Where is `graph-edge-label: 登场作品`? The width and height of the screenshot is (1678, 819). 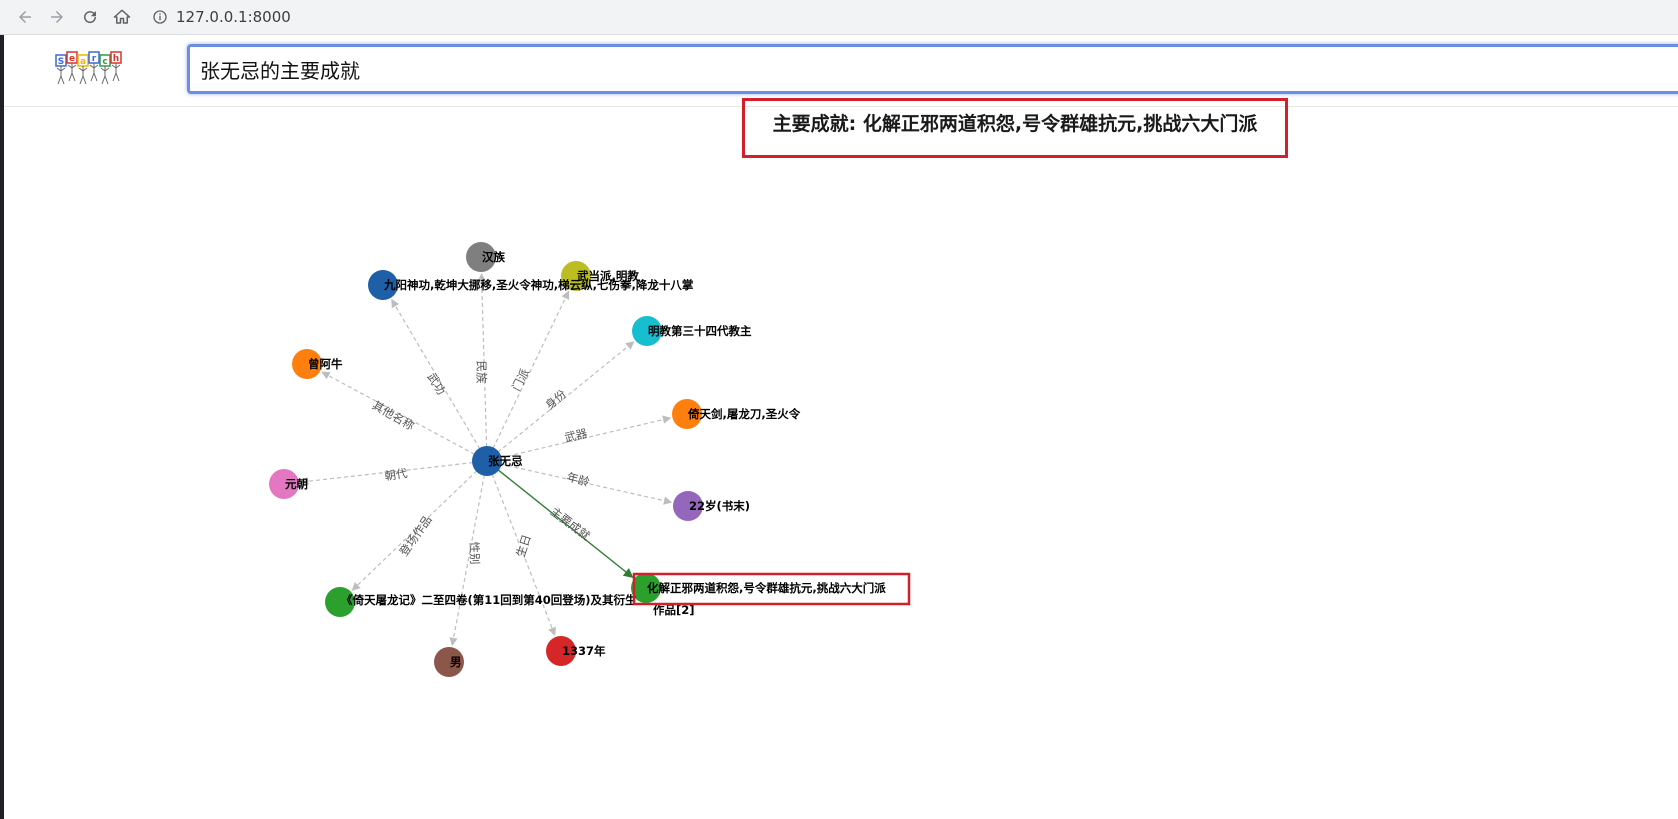
graph-edge-label: 登场作品 is located at coordinates (416, 536).